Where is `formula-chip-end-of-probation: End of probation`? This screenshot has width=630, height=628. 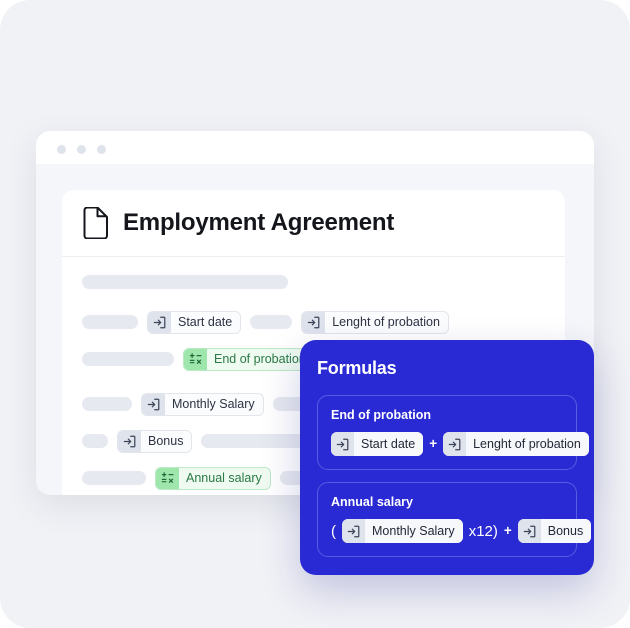
formula-chip-end-of-probation: End of probation is located at coordinates (249, 359).